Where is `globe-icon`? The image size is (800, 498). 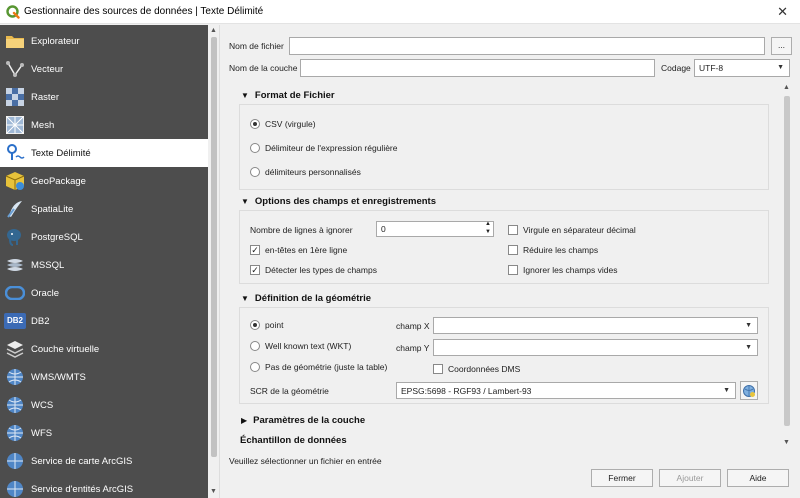
globe-icon is located at coordinates (749, 391).